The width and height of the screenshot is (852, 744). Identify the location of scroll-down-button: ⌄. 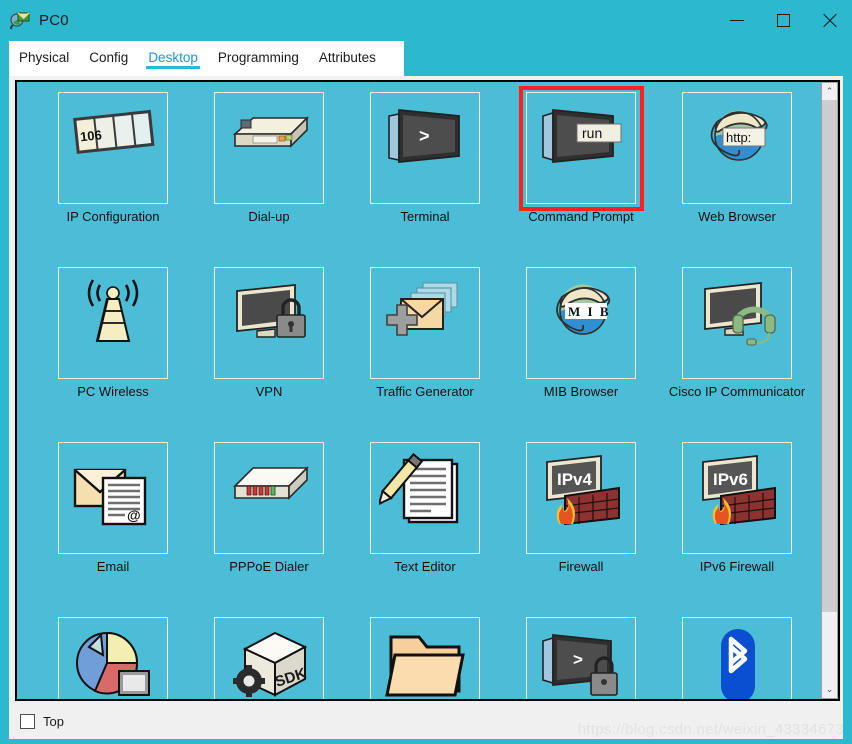
(829, 689).